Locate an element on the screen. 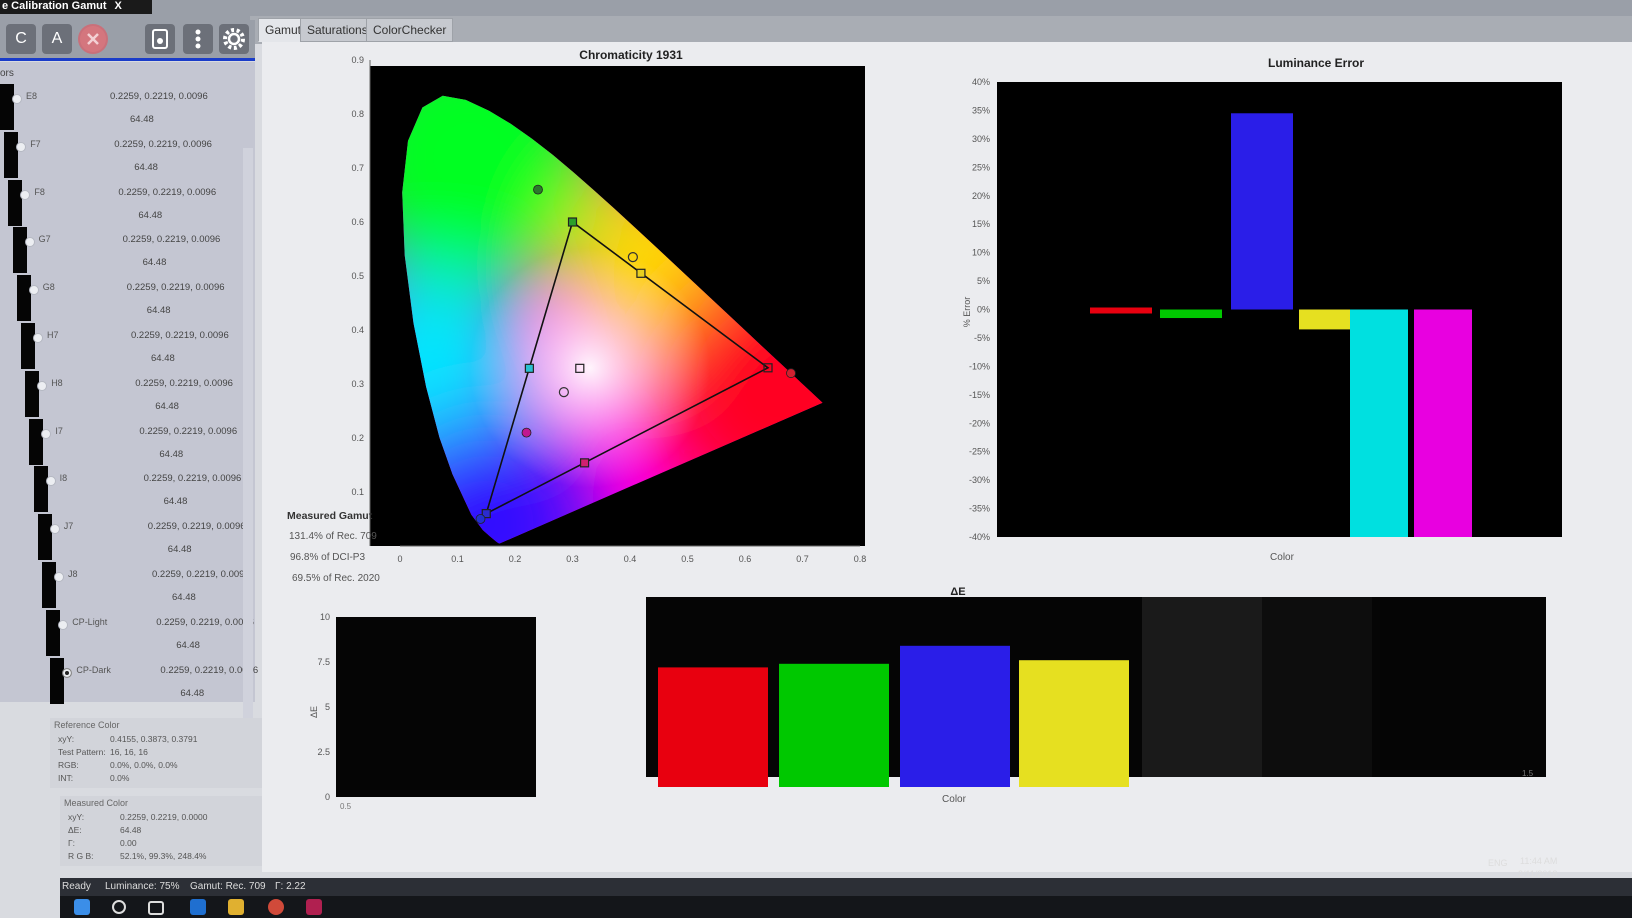  y-tick-label: 0 is located at coordinates (327, 797).